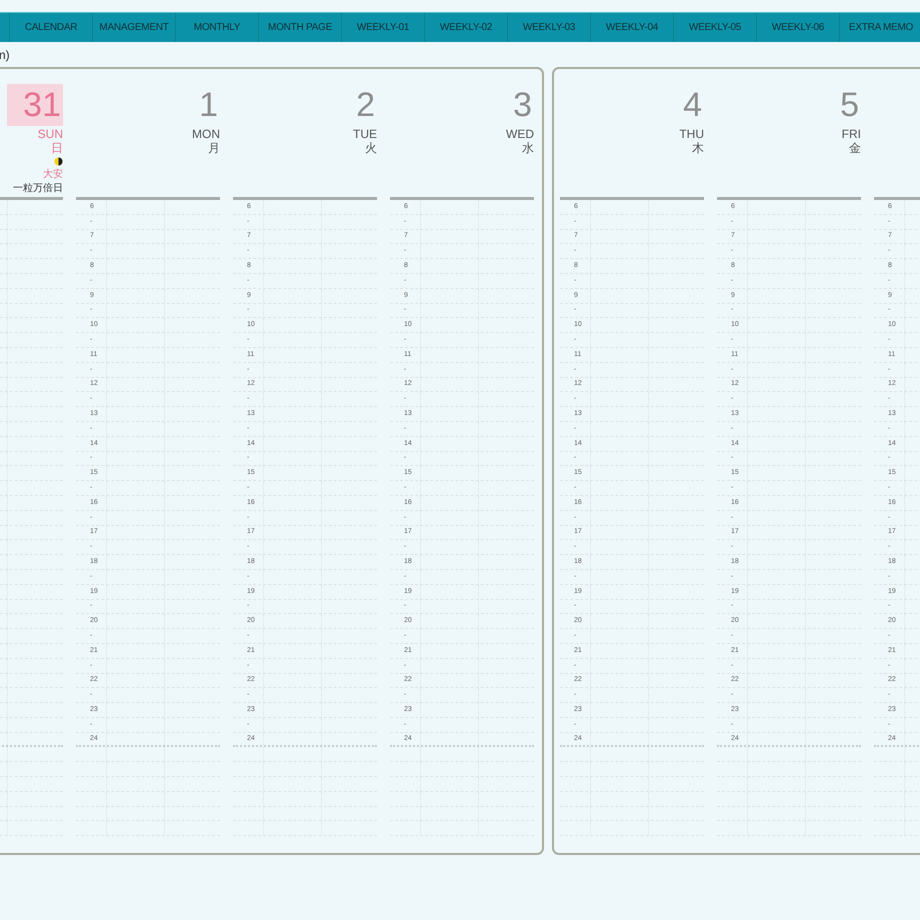  What do you see at coordinates (549, 27) in the screenshot?
I see `tab: WEEKLY-03` at bounding box center [549, 27].